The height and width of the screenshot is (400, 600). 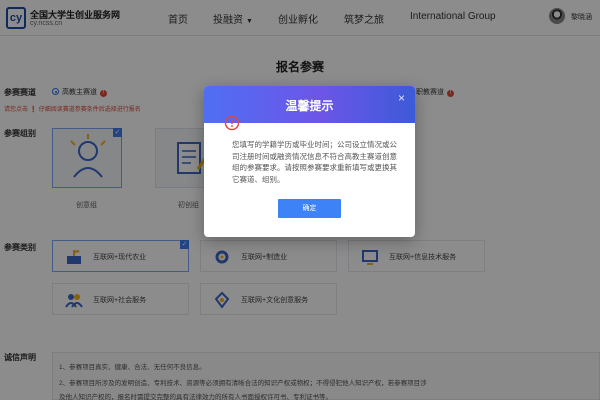 I want to click on confirm-button: 确定, so click(x=309, y=208).